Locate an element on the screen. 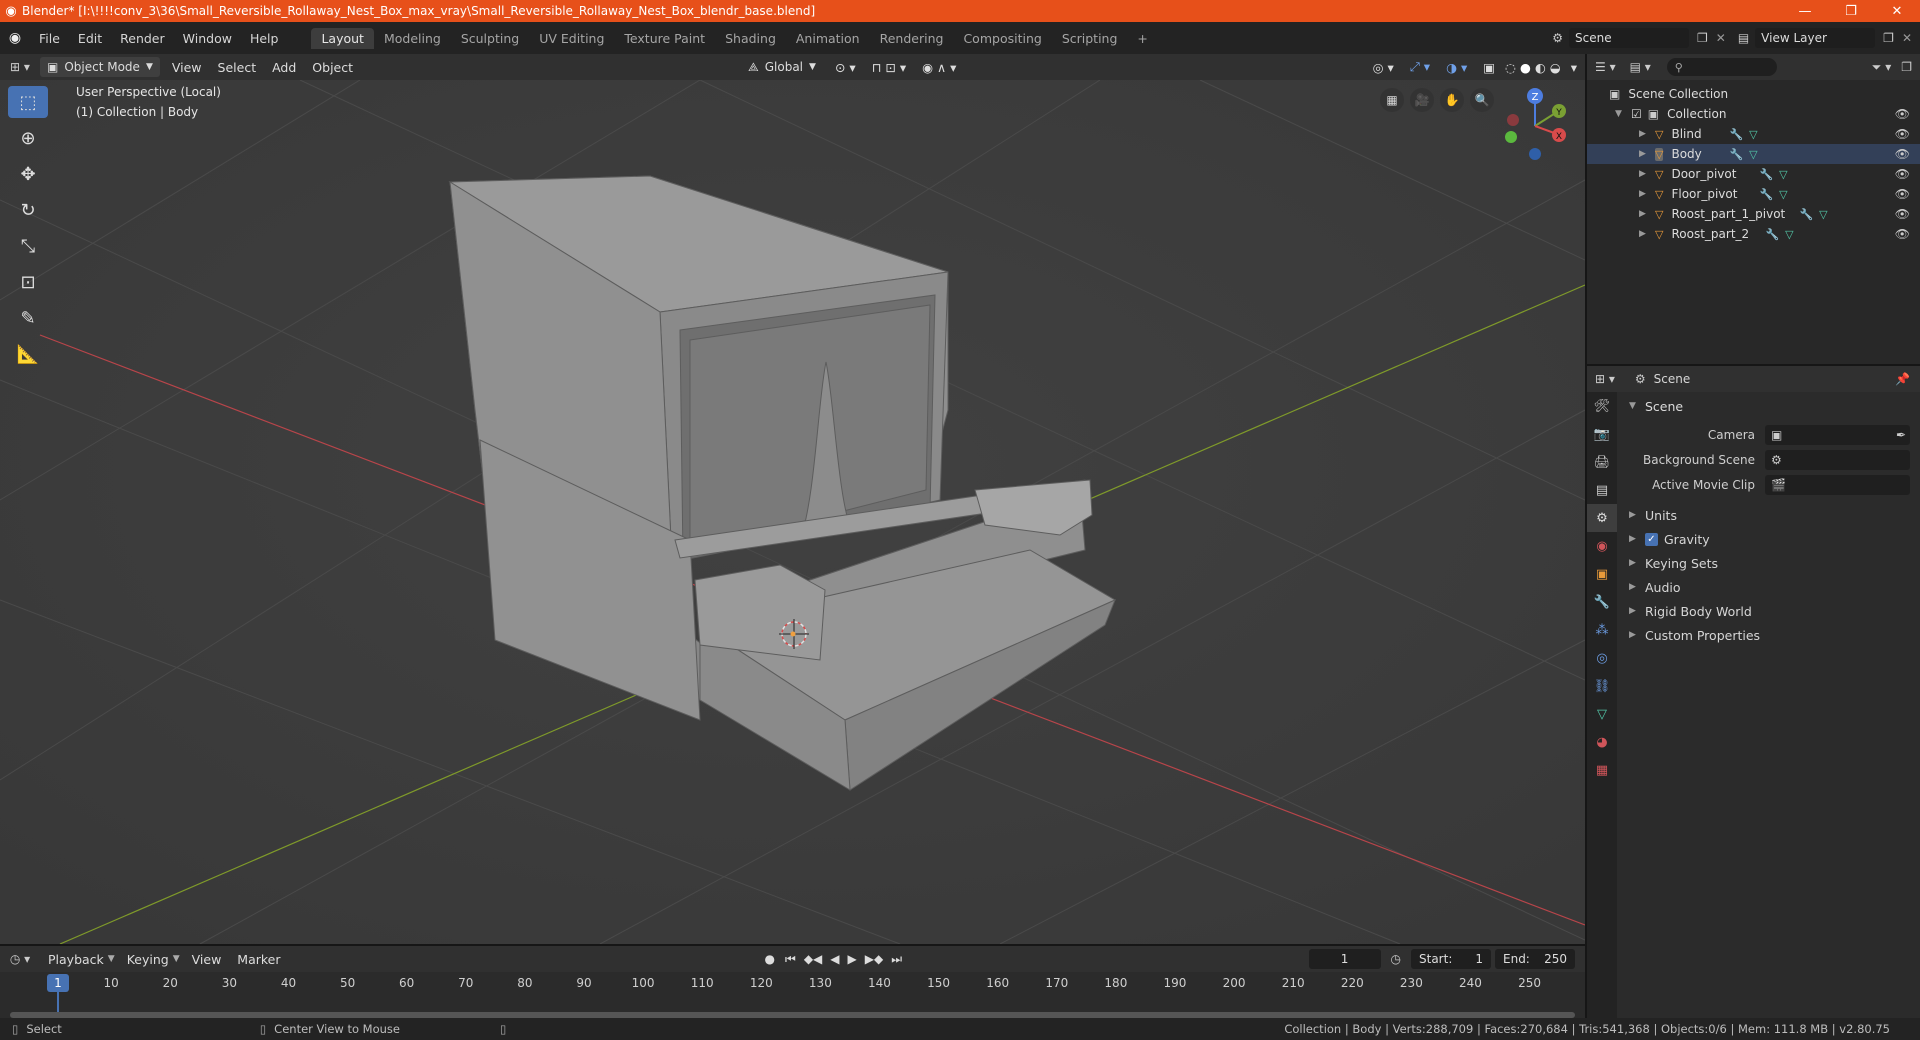  play-icon: ▶ is located at coordinates (852, 959).